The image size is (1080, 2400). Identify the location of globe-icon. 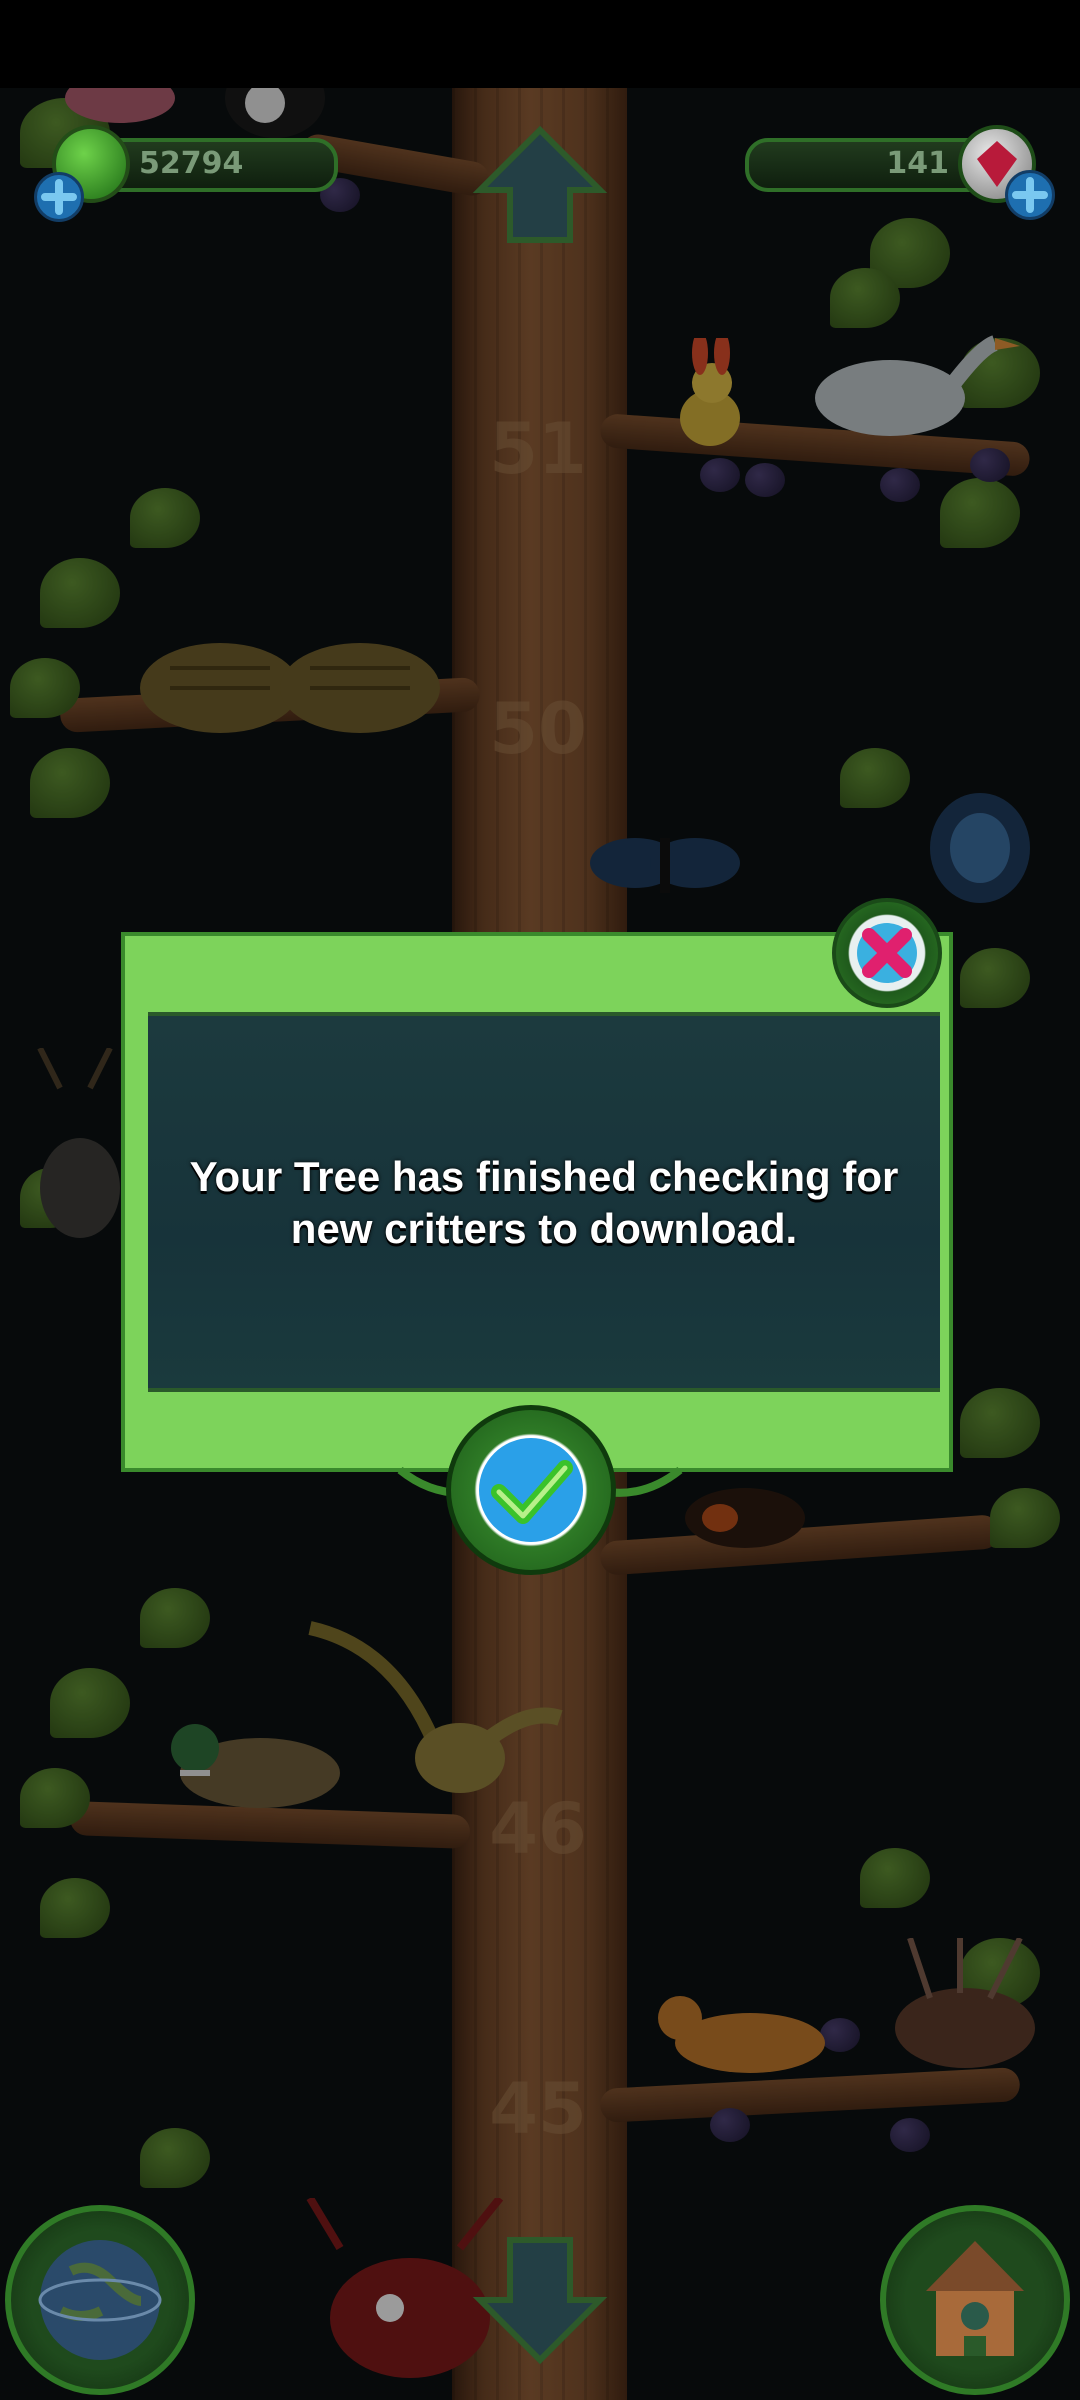
(100, 2300).